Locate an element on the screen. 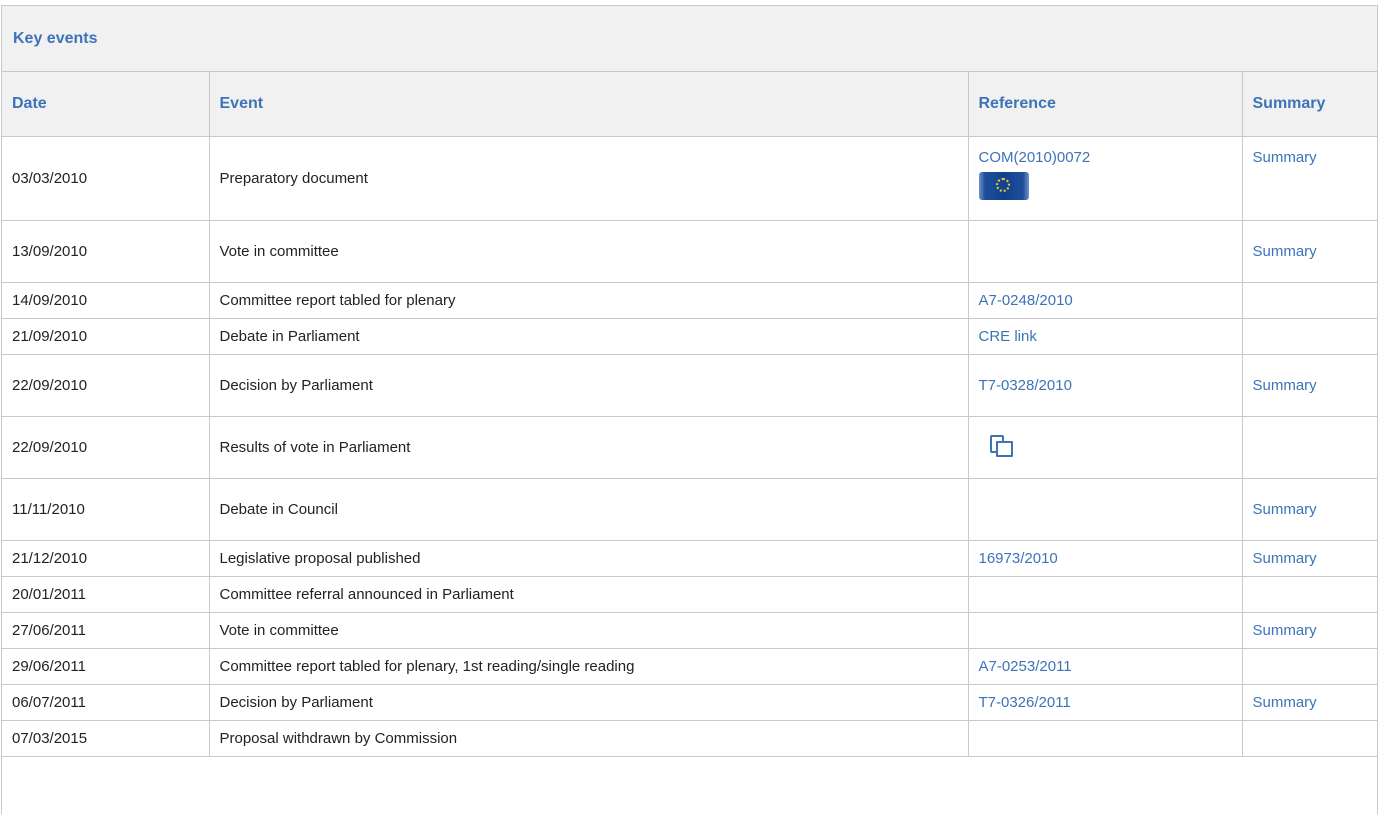 The width and height of the screenshot is (1380, 814). row-date: 11/11/2010 is located at coordinates (106, 509).